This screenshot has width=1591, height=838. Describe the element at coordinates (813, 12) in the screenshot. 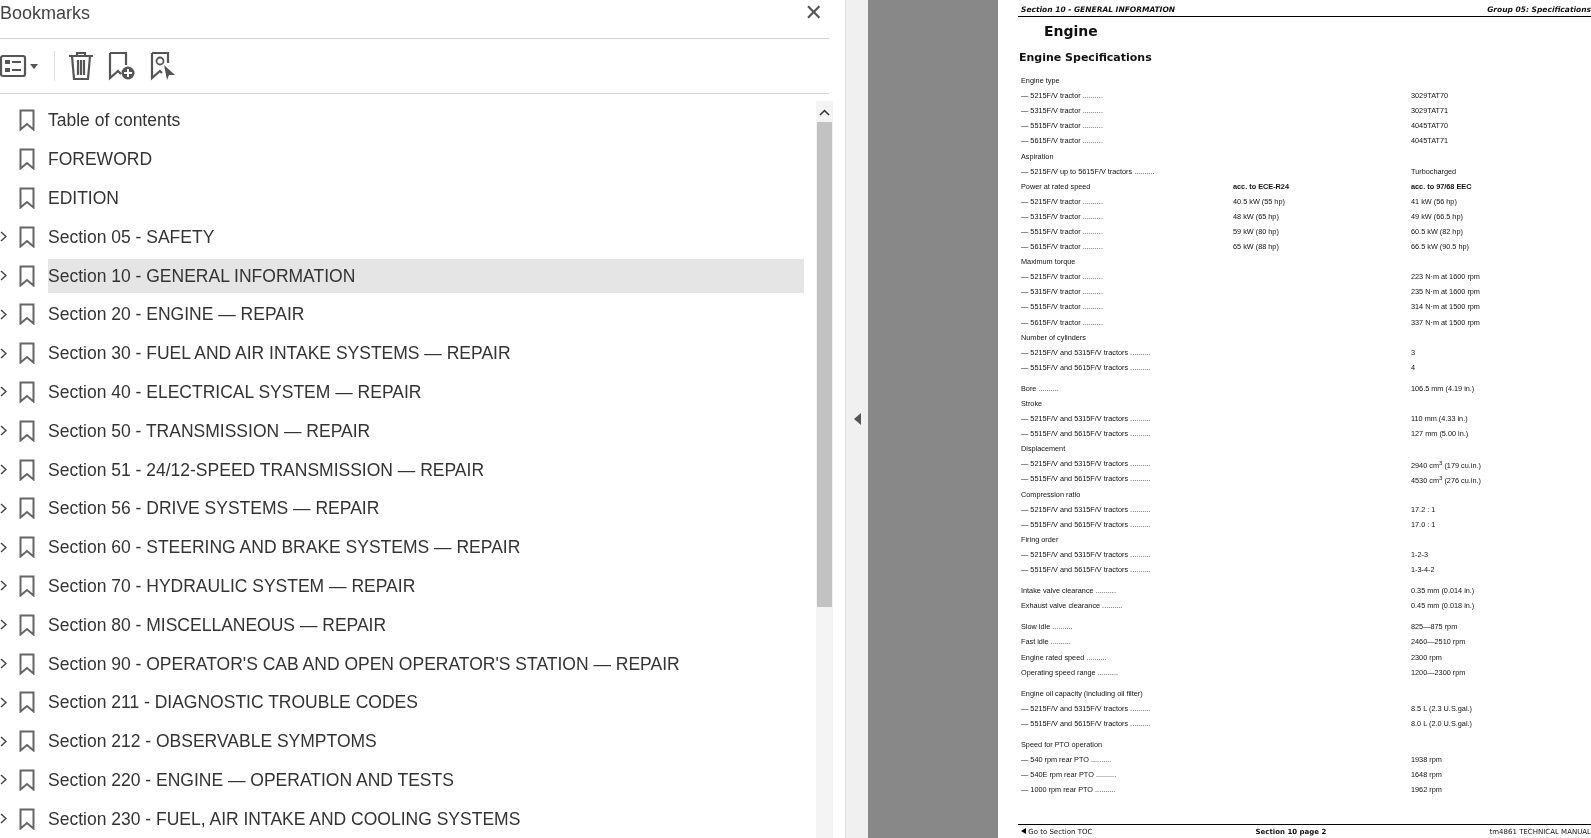

I see `close-button: ✕` at that location.